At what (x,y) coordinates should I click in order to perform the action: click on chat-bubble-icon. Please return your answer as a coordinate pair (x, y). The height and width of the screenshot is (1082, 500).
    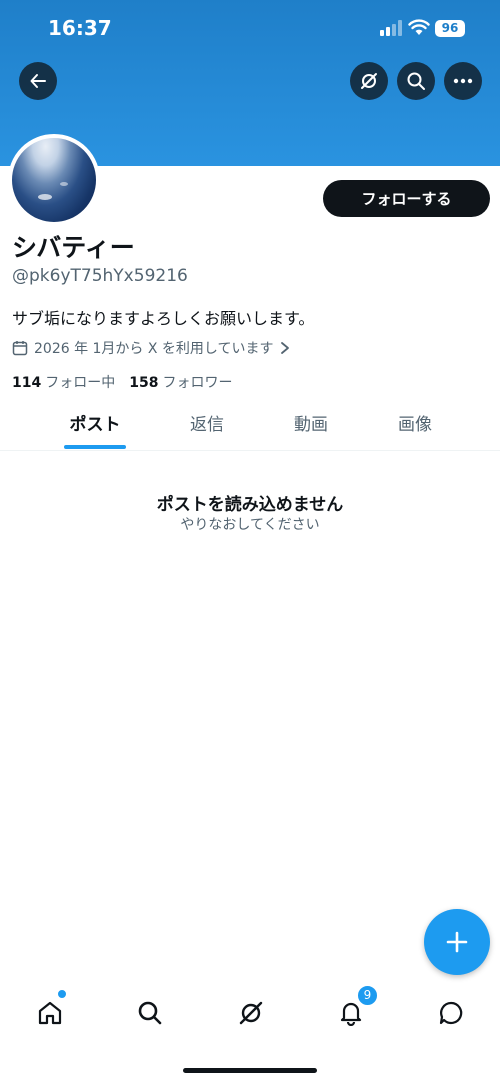
    Looking at the image, I should click on (451, 1013).